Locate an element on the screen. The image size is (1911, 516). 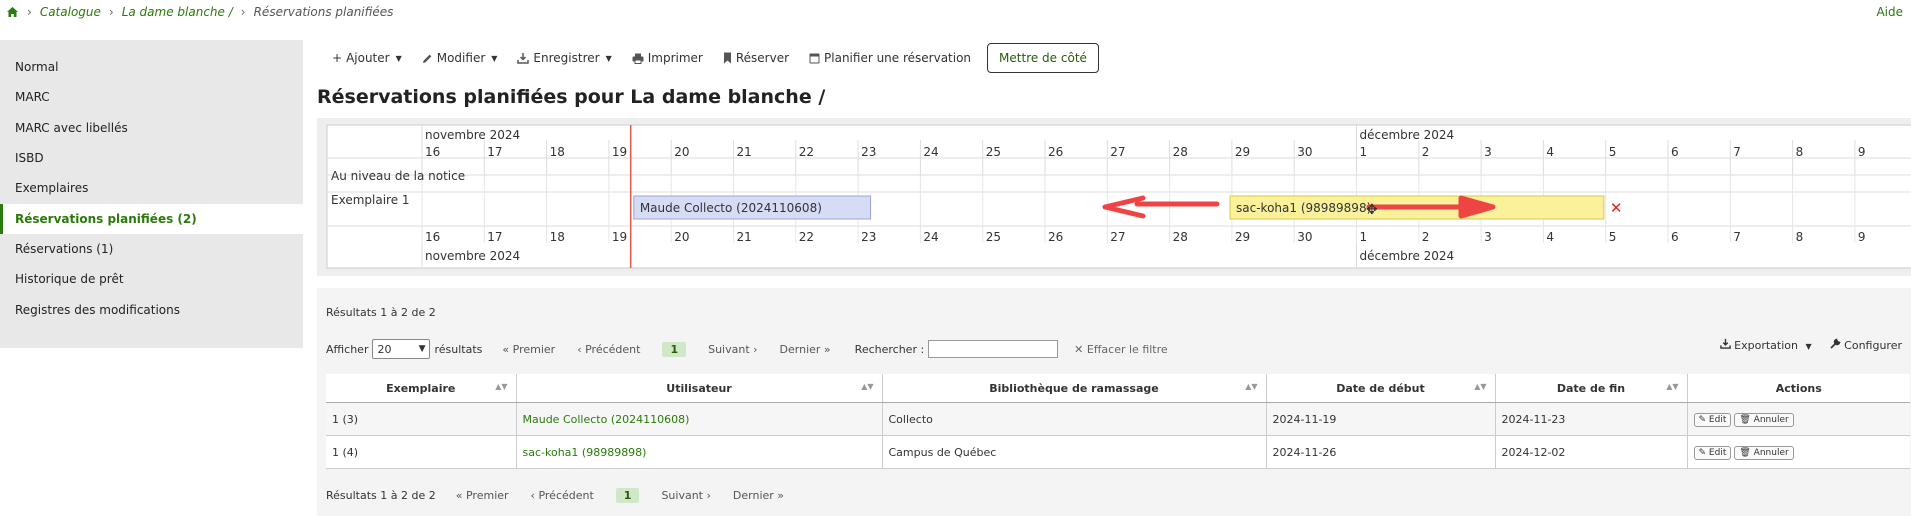
timeline-day-label-bottom: 16 is located at coordinates (432, 237).